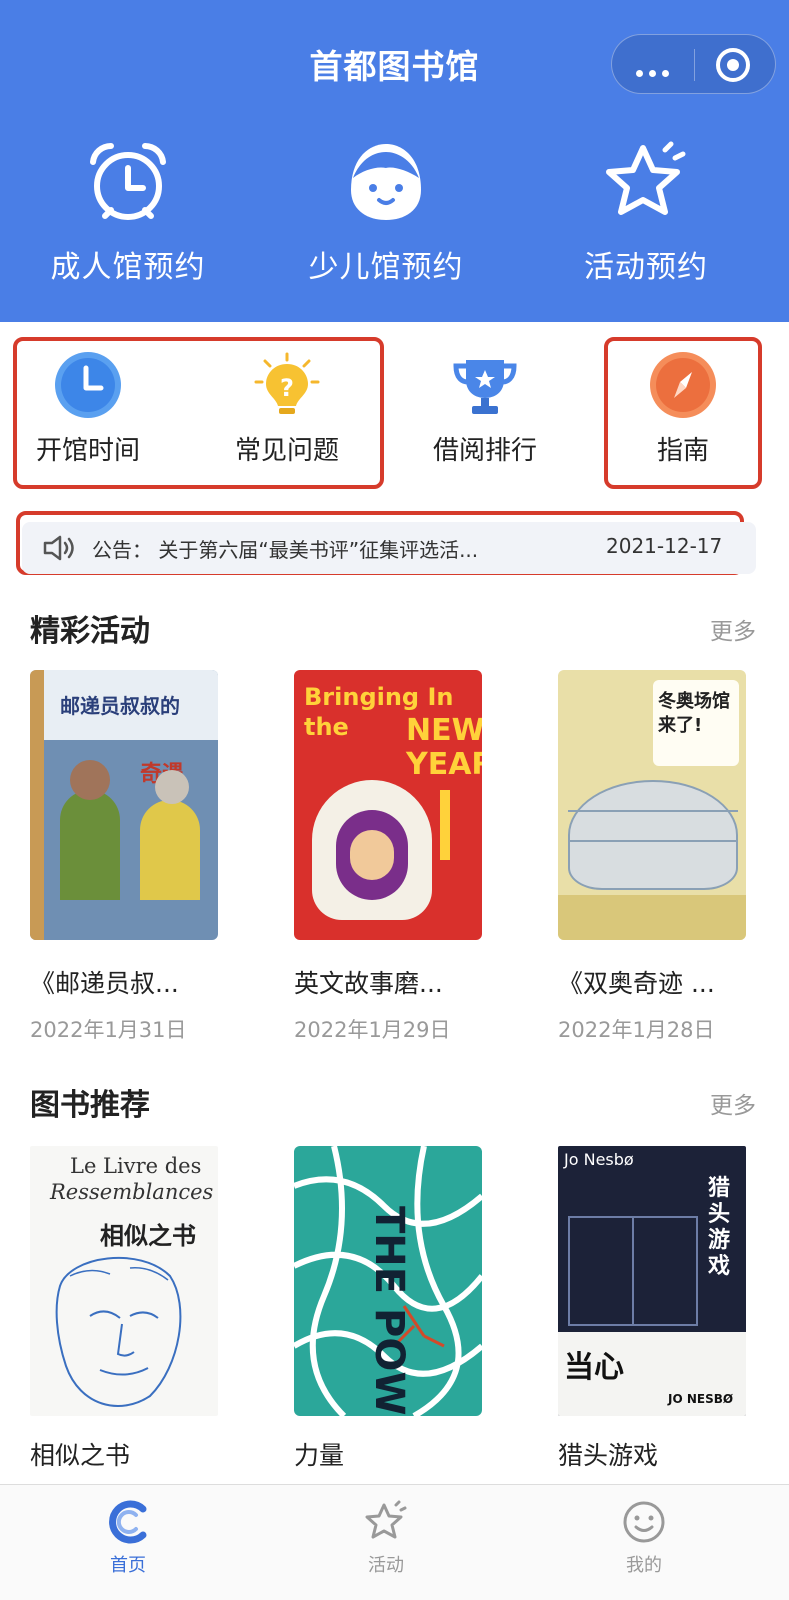 The image size is (789, 1600). What do you see at coordinates (445, 825) in the screenshot?
I see `cover-chinese-text` at bounding box center [445, 825].